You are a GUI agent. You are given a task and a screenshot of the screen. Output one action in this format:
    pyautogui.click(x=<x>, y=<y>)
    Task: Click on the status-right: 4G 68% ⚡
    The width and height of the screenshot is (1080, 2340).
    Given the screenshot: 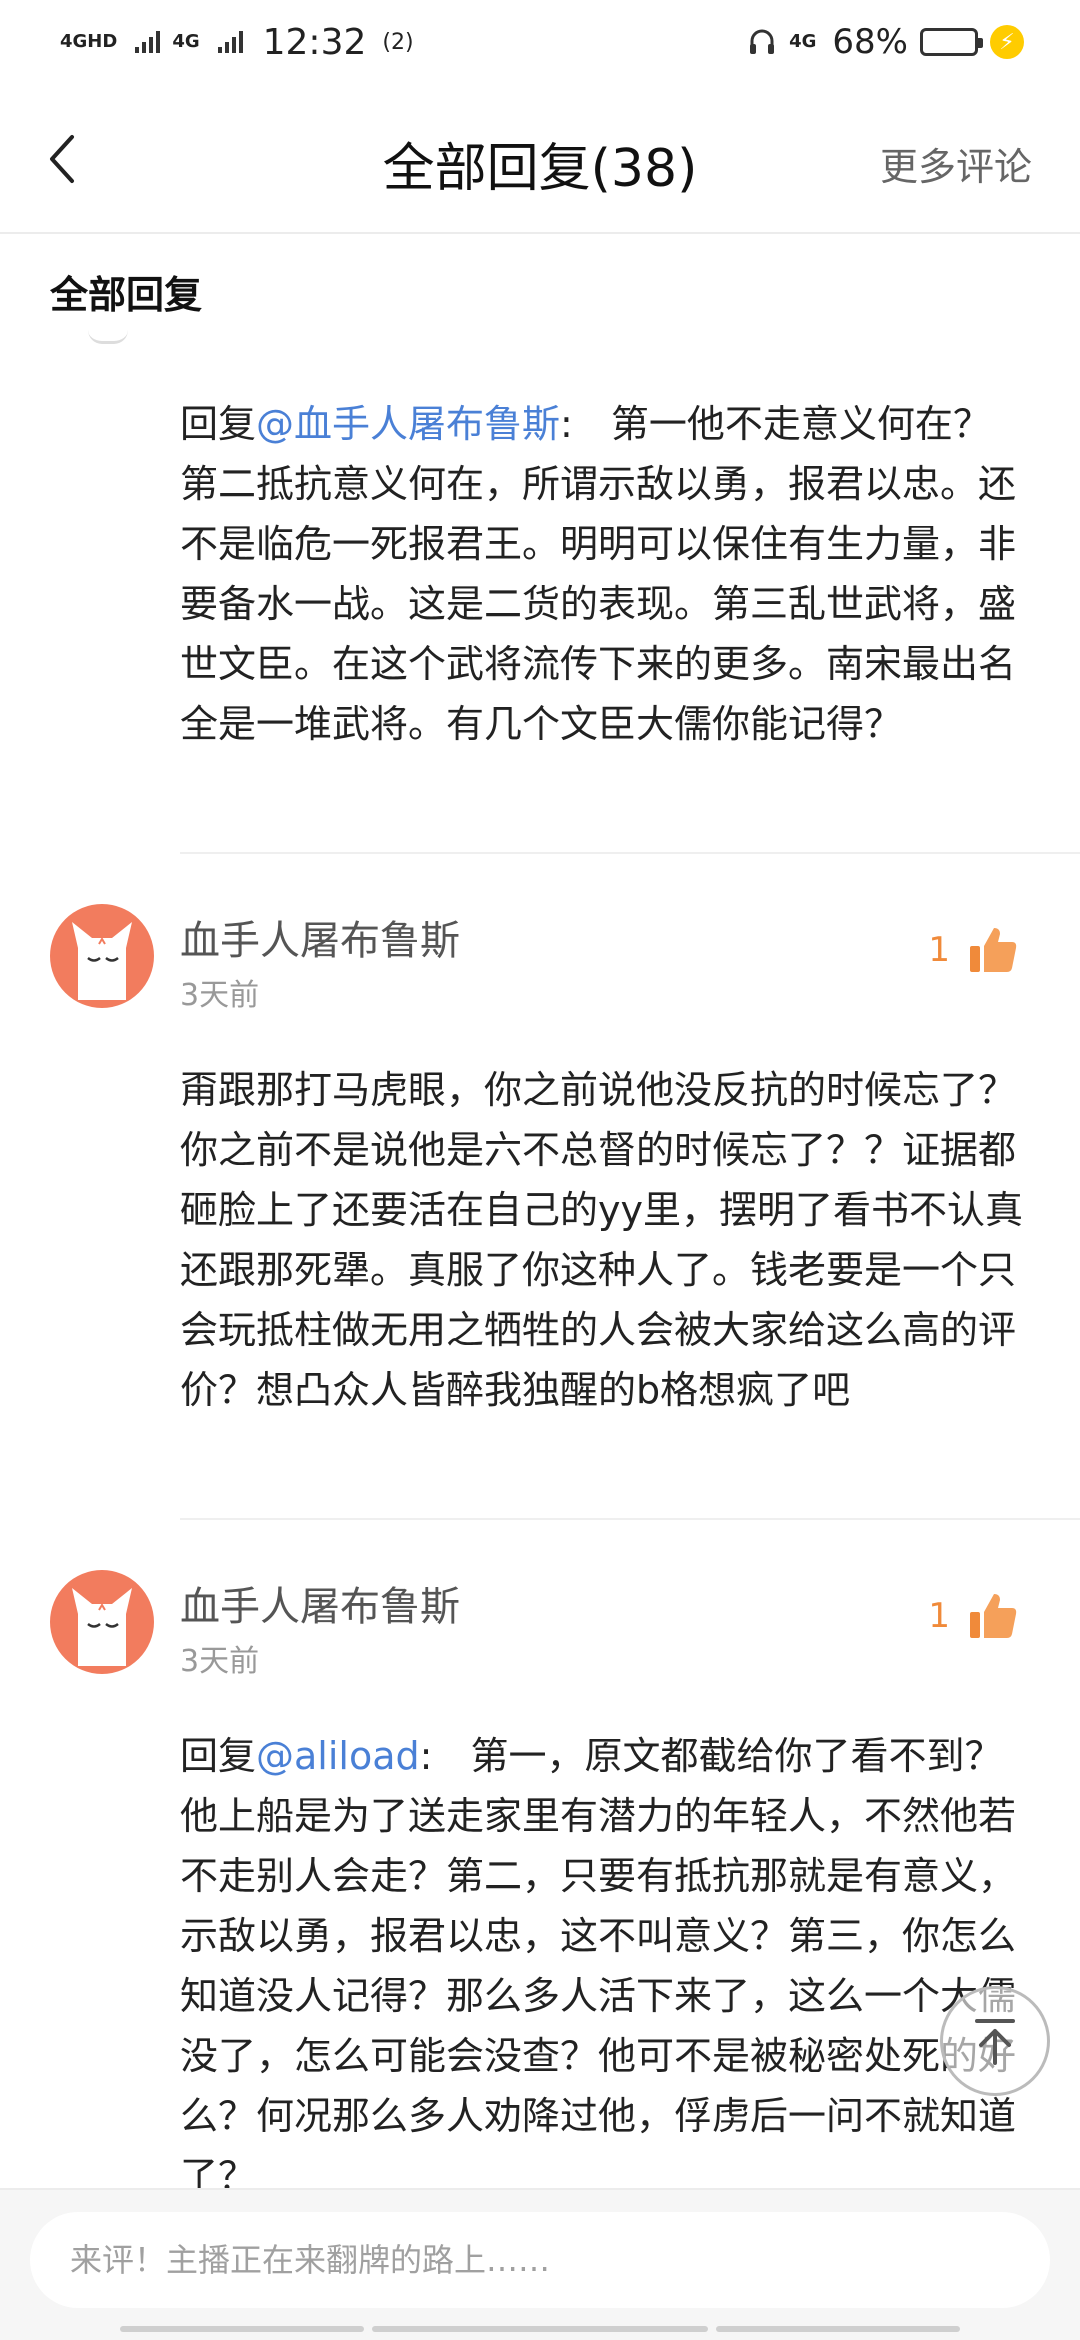 What is the action you would take?
    pyautogui.click(x=885, y=42)
    